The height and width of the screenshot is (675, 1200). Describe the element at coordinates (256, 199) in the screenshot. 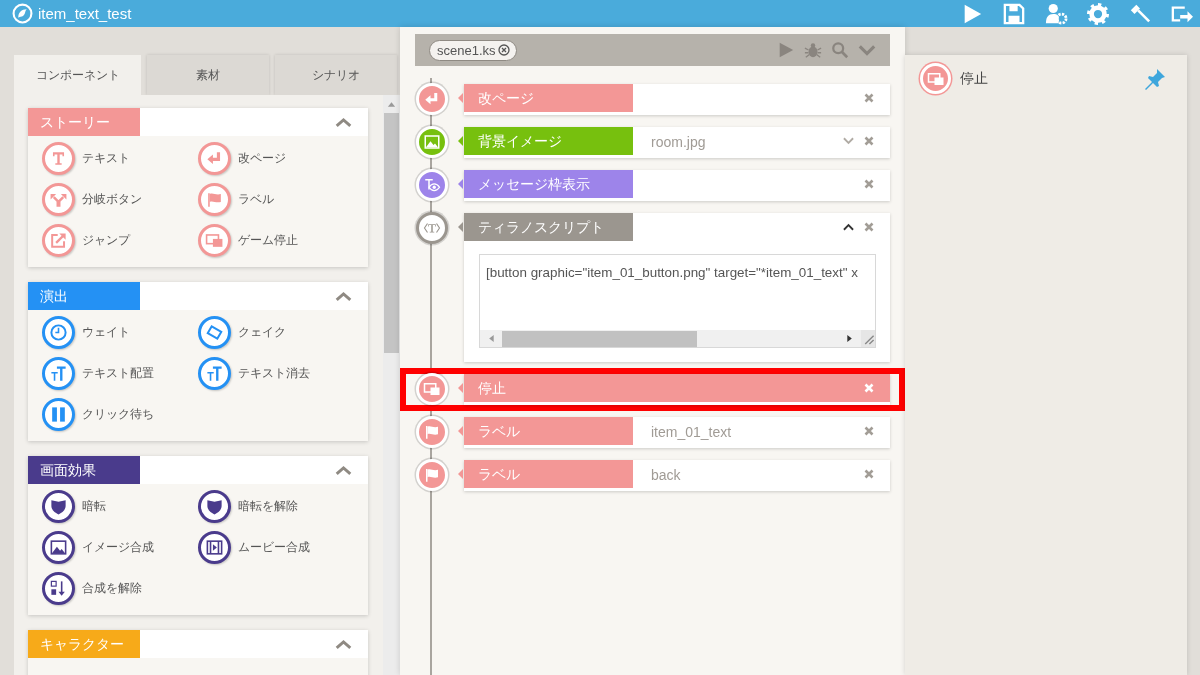

I see `component-label: ラベル` at that location.